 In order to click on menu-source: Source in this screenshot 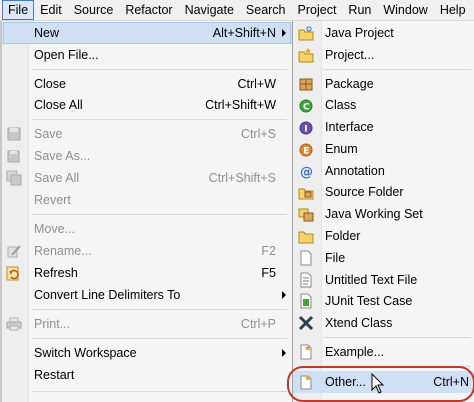, I will do `click(94, 10)`.